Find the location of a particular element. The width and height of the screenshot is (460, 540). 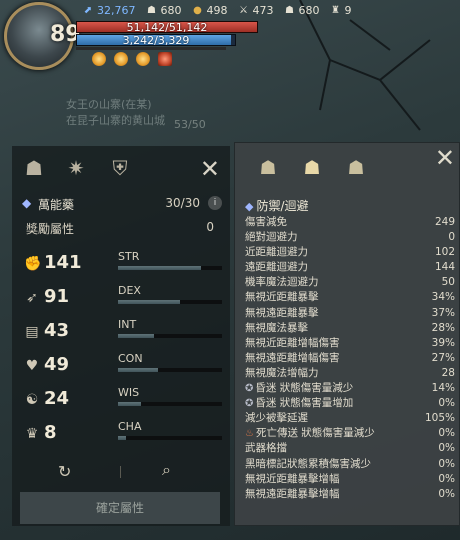

defense-stat-label: 無視魔法增幅力 is located at coordinates (282, 373).